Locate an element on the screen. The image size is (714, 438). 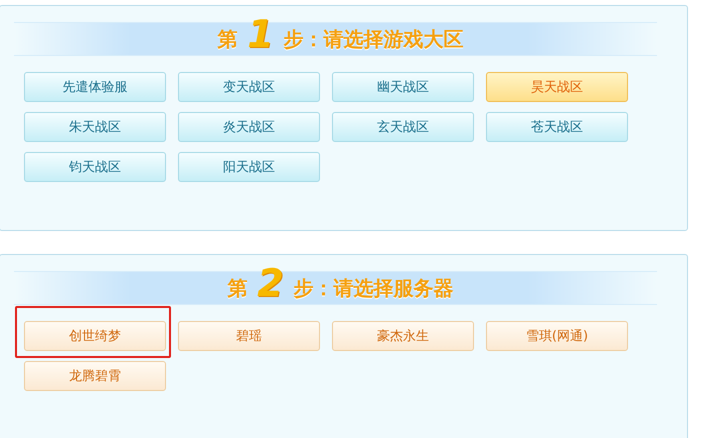
server-button: 豪杰永生 is located at coordinates (403, 336).